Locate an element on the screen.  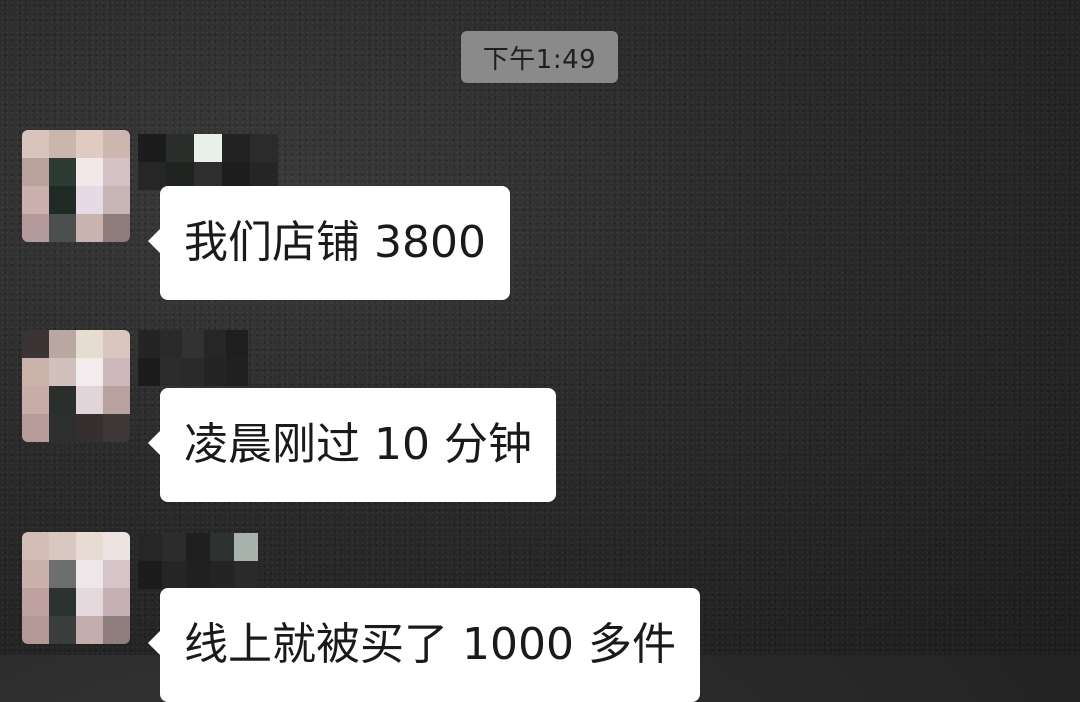
message-timestamp: 下午1:49 is located at coordinates (539, 57).